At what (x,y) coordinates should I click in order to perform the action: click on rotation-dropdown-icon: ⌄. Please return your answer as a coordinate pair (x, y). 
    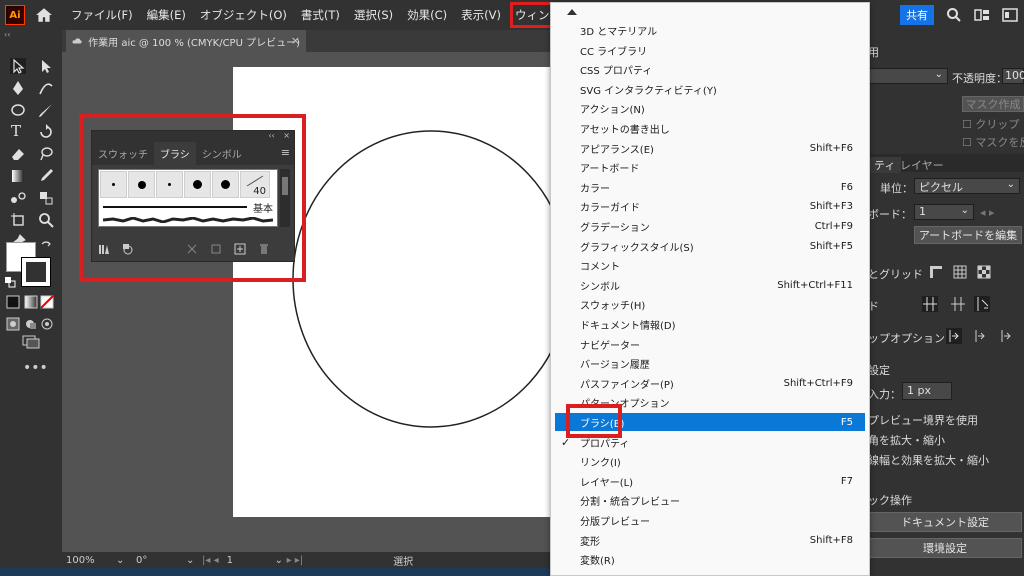
    Looking at the image, I should click on (194, 560).